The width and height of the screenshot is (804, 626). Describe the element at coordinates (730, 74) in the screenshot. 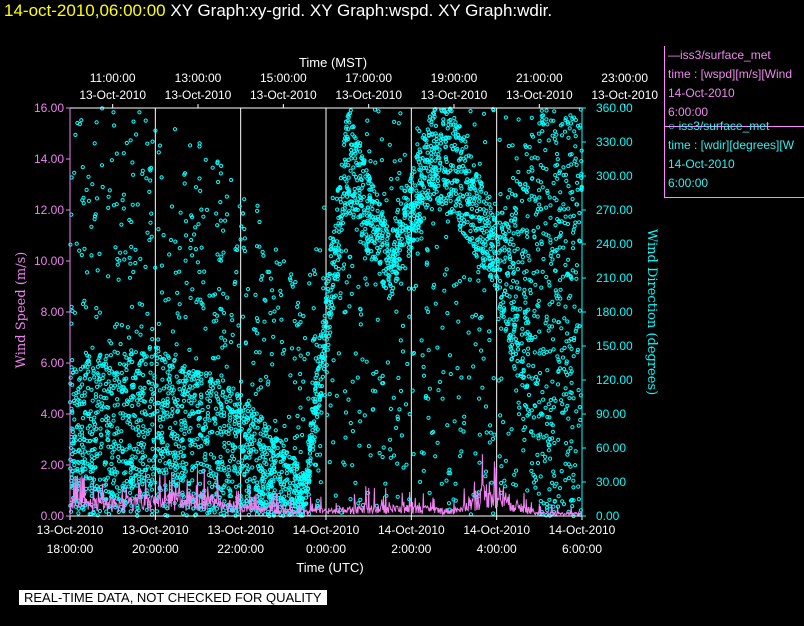

I see `legend-wspd-variable: time : [wspd][m/s][Wind` at that location.